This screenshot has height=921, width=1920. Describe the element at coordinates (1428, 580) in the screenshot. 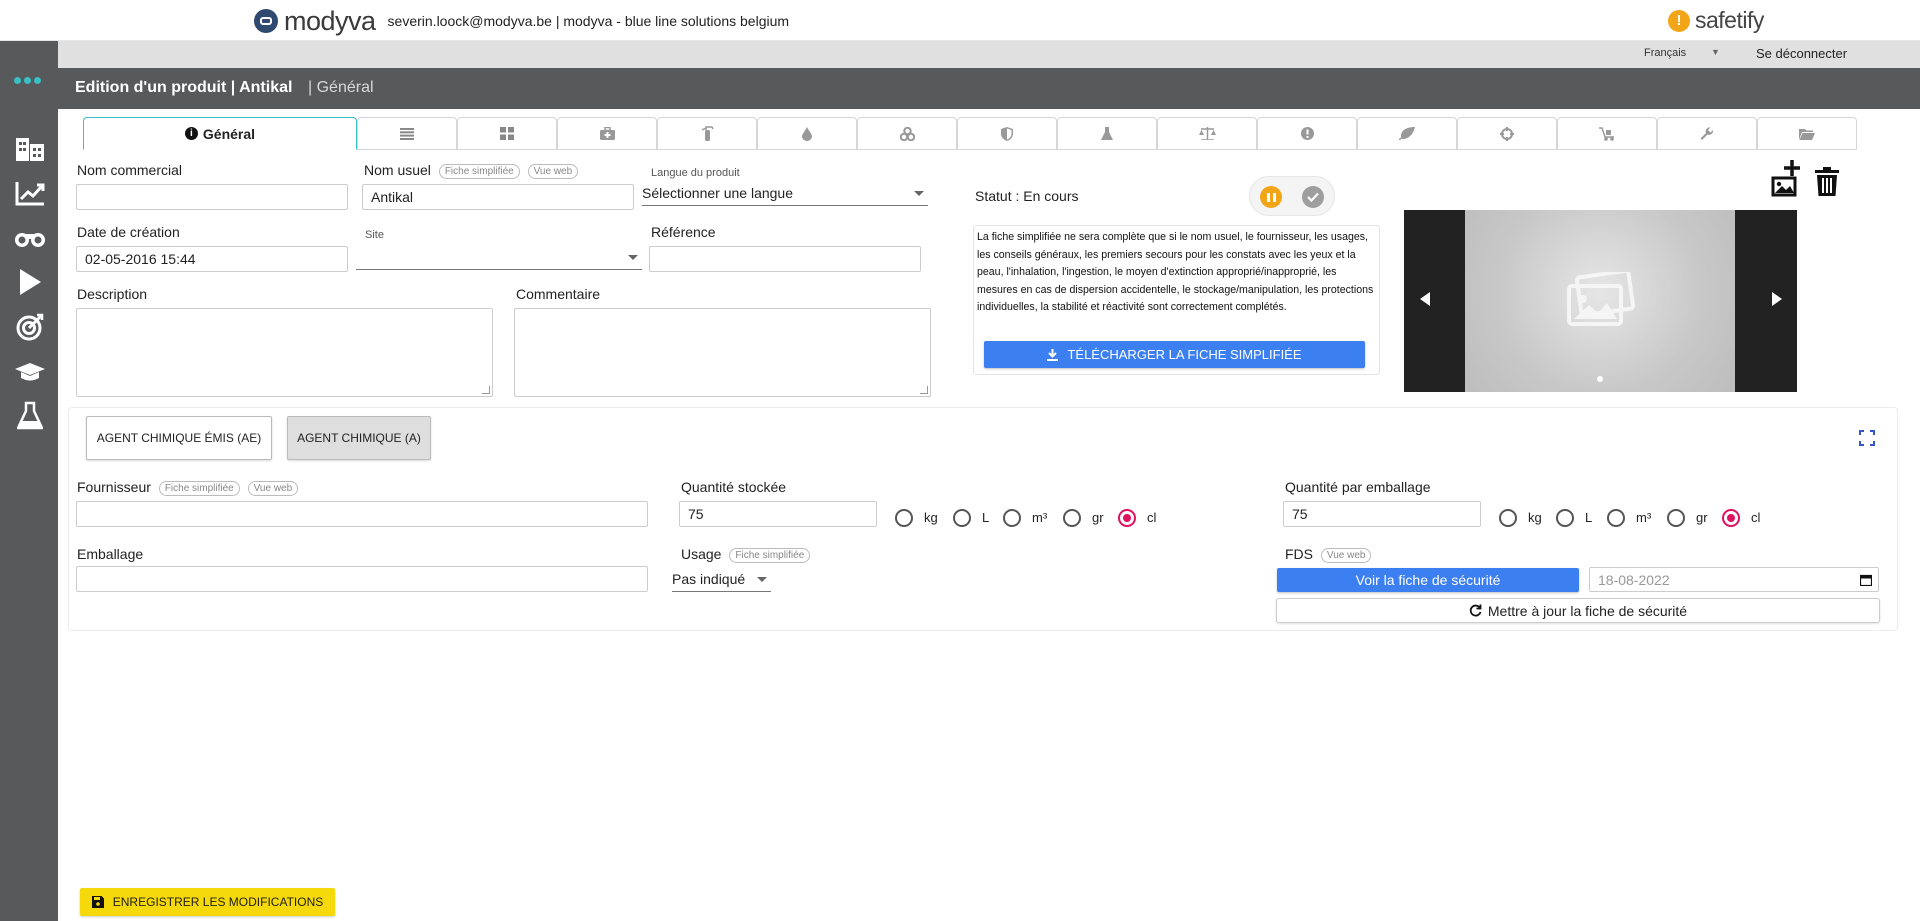

I see `voir-fiche-securite-button: Voir la fiche de sécurité` at that location.